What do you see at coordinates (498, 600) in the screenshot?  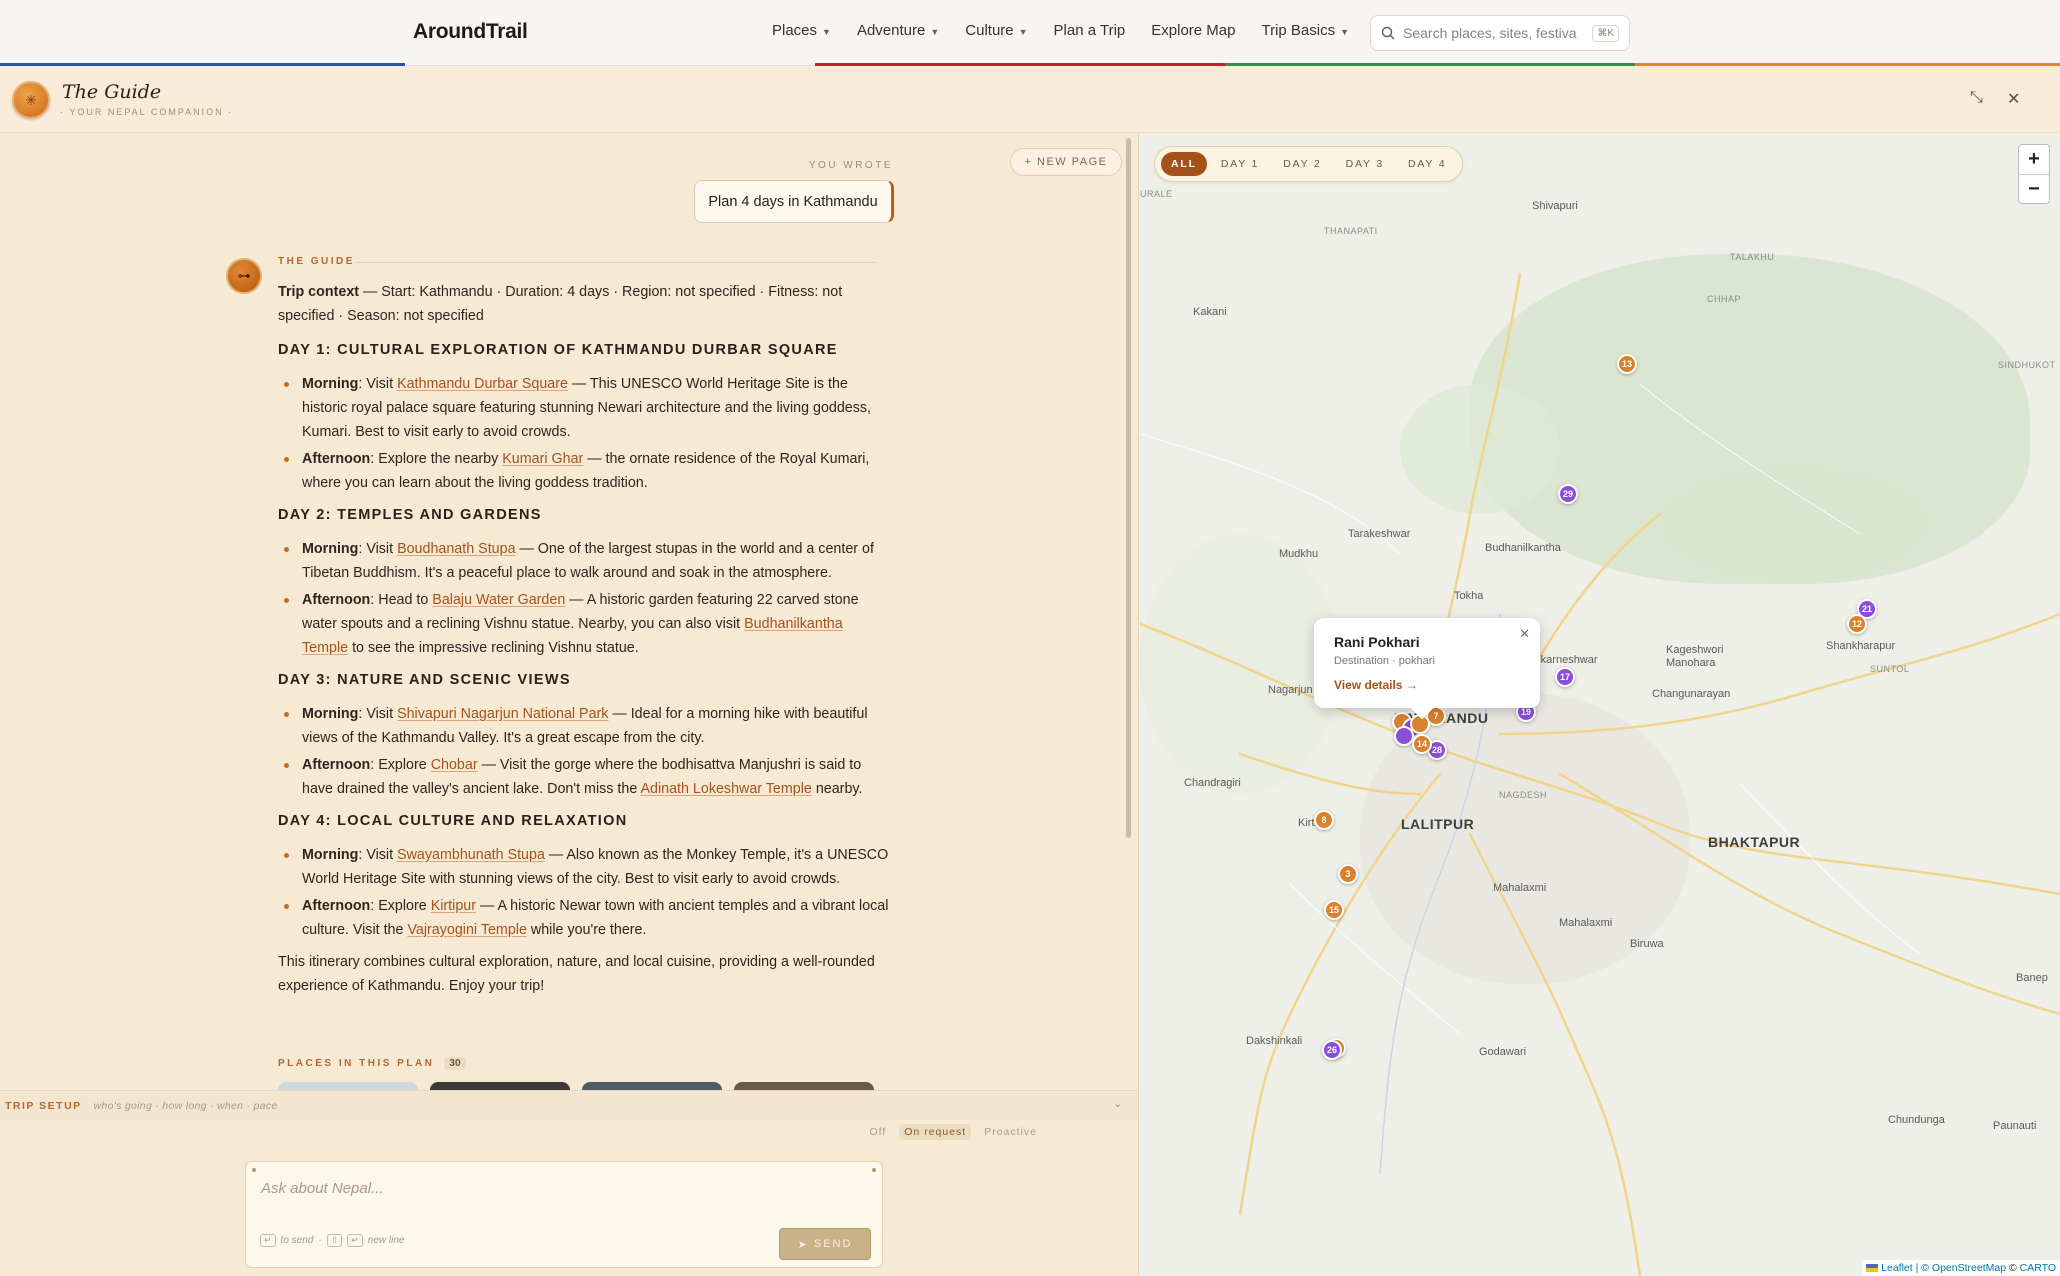 I see `place-link: Balaju Water Garden` at bounding box center [498, 600].